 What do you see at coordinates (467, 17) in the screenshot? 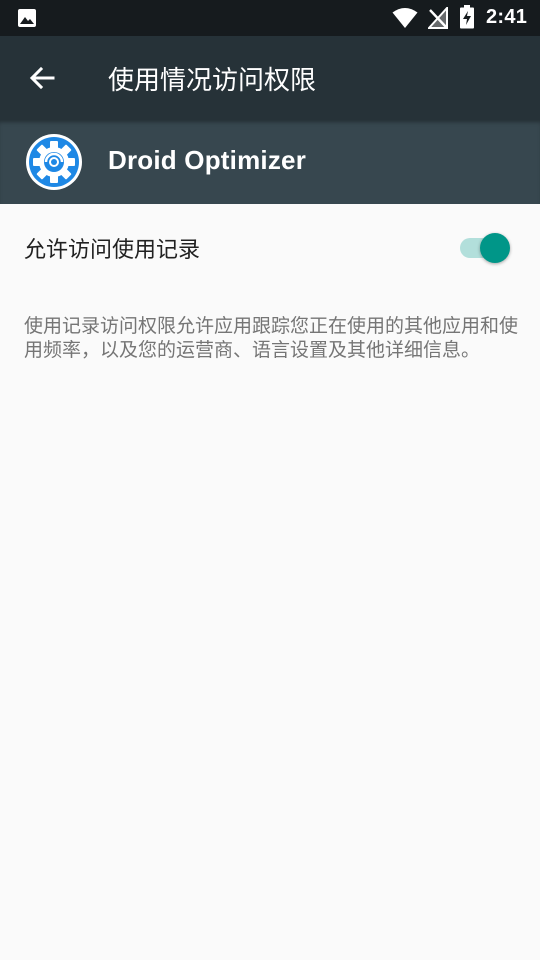
I see `battery-charging-icon` at bounding box center [467, 17].